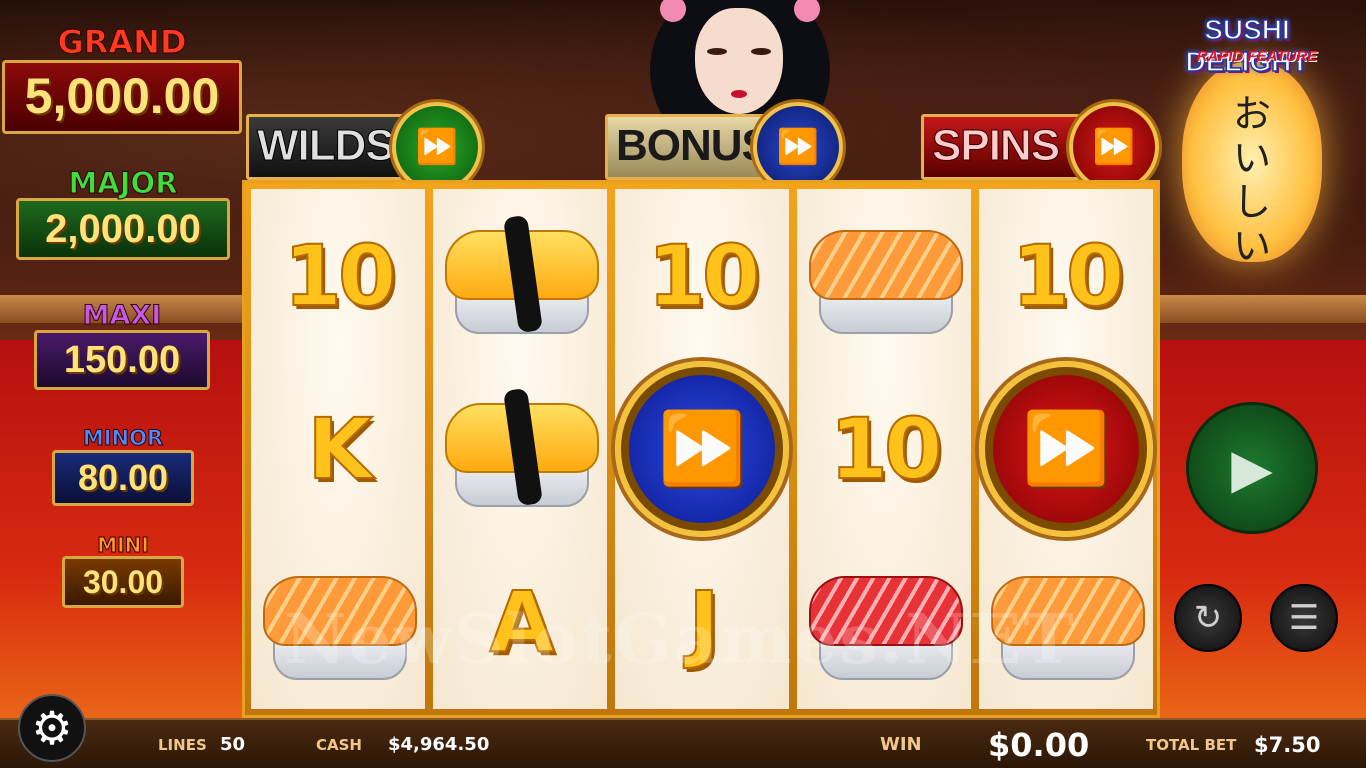 The width and height of the screenshot is (1366, 768). What do you see at coordinates (122, 97) in the screenshot?
I see `jackpot-grand-value: 5,000.00` at bounding box center [122, 97].